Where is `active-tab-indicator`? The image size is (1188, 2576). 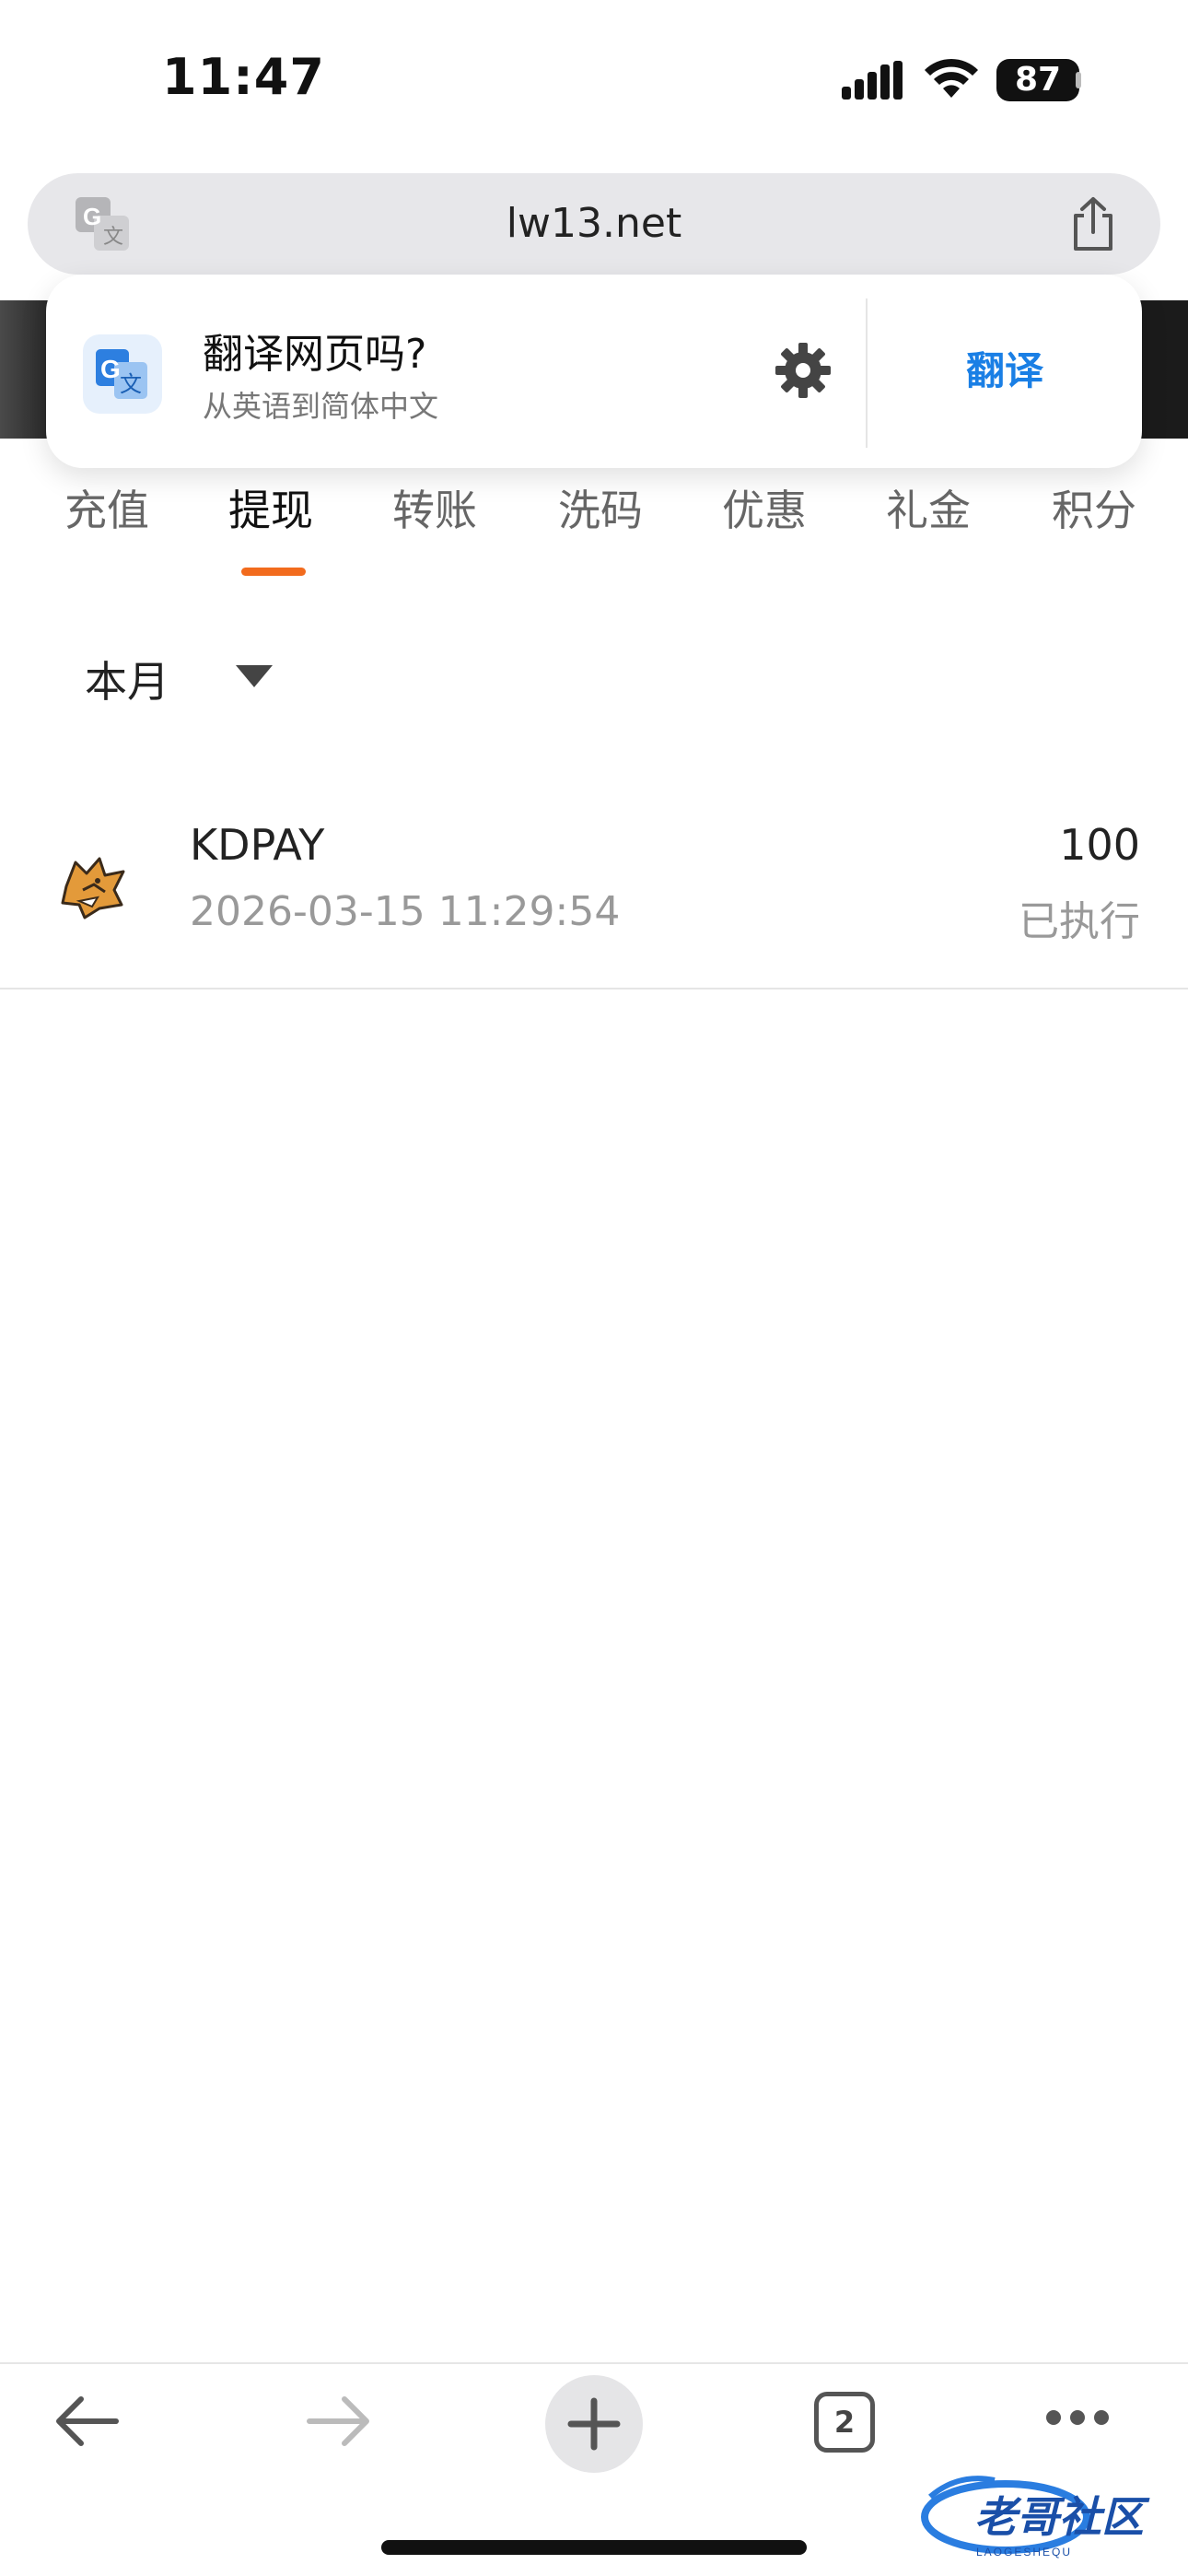
active-tab-indicator is located at coordinates (273, 572).